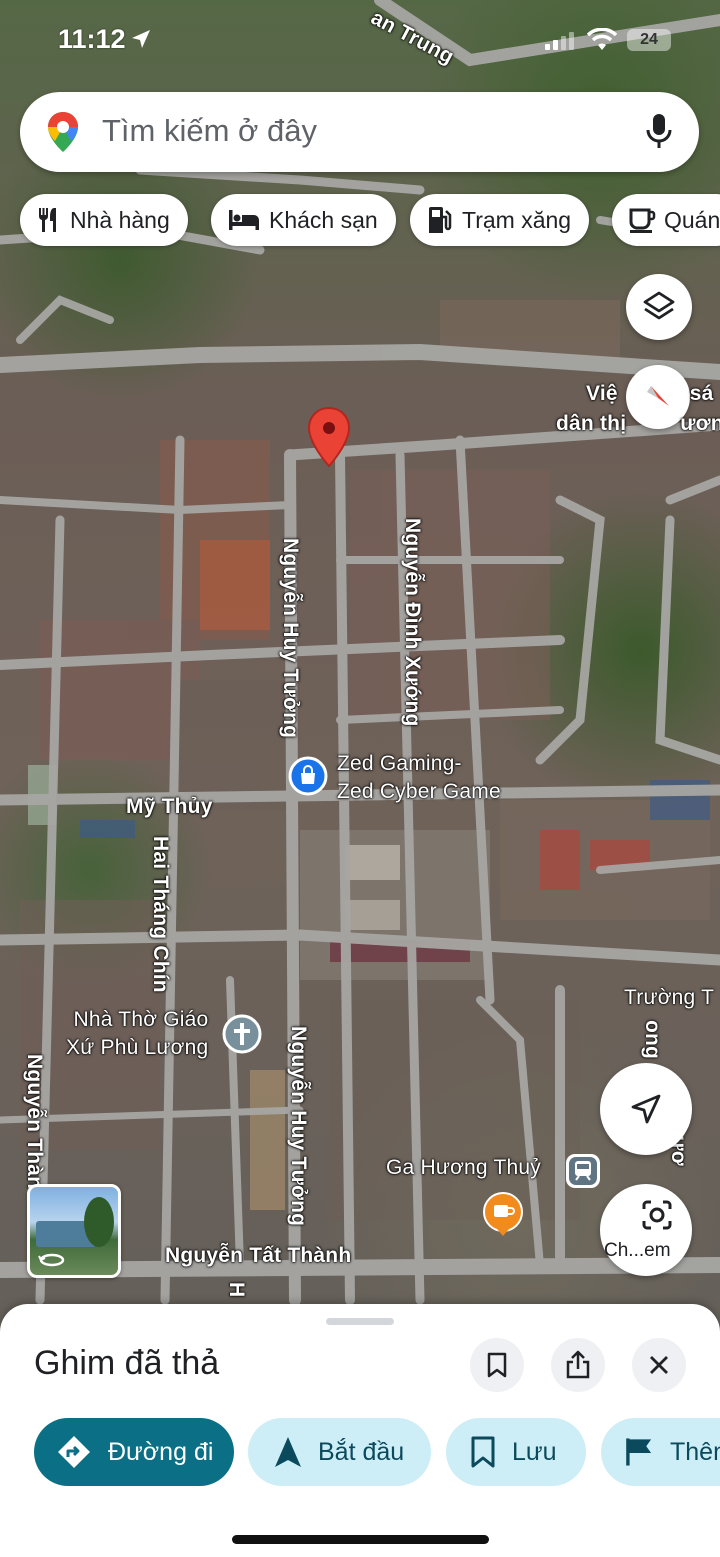  I want to click on home-indicator, so click(360, 1539).